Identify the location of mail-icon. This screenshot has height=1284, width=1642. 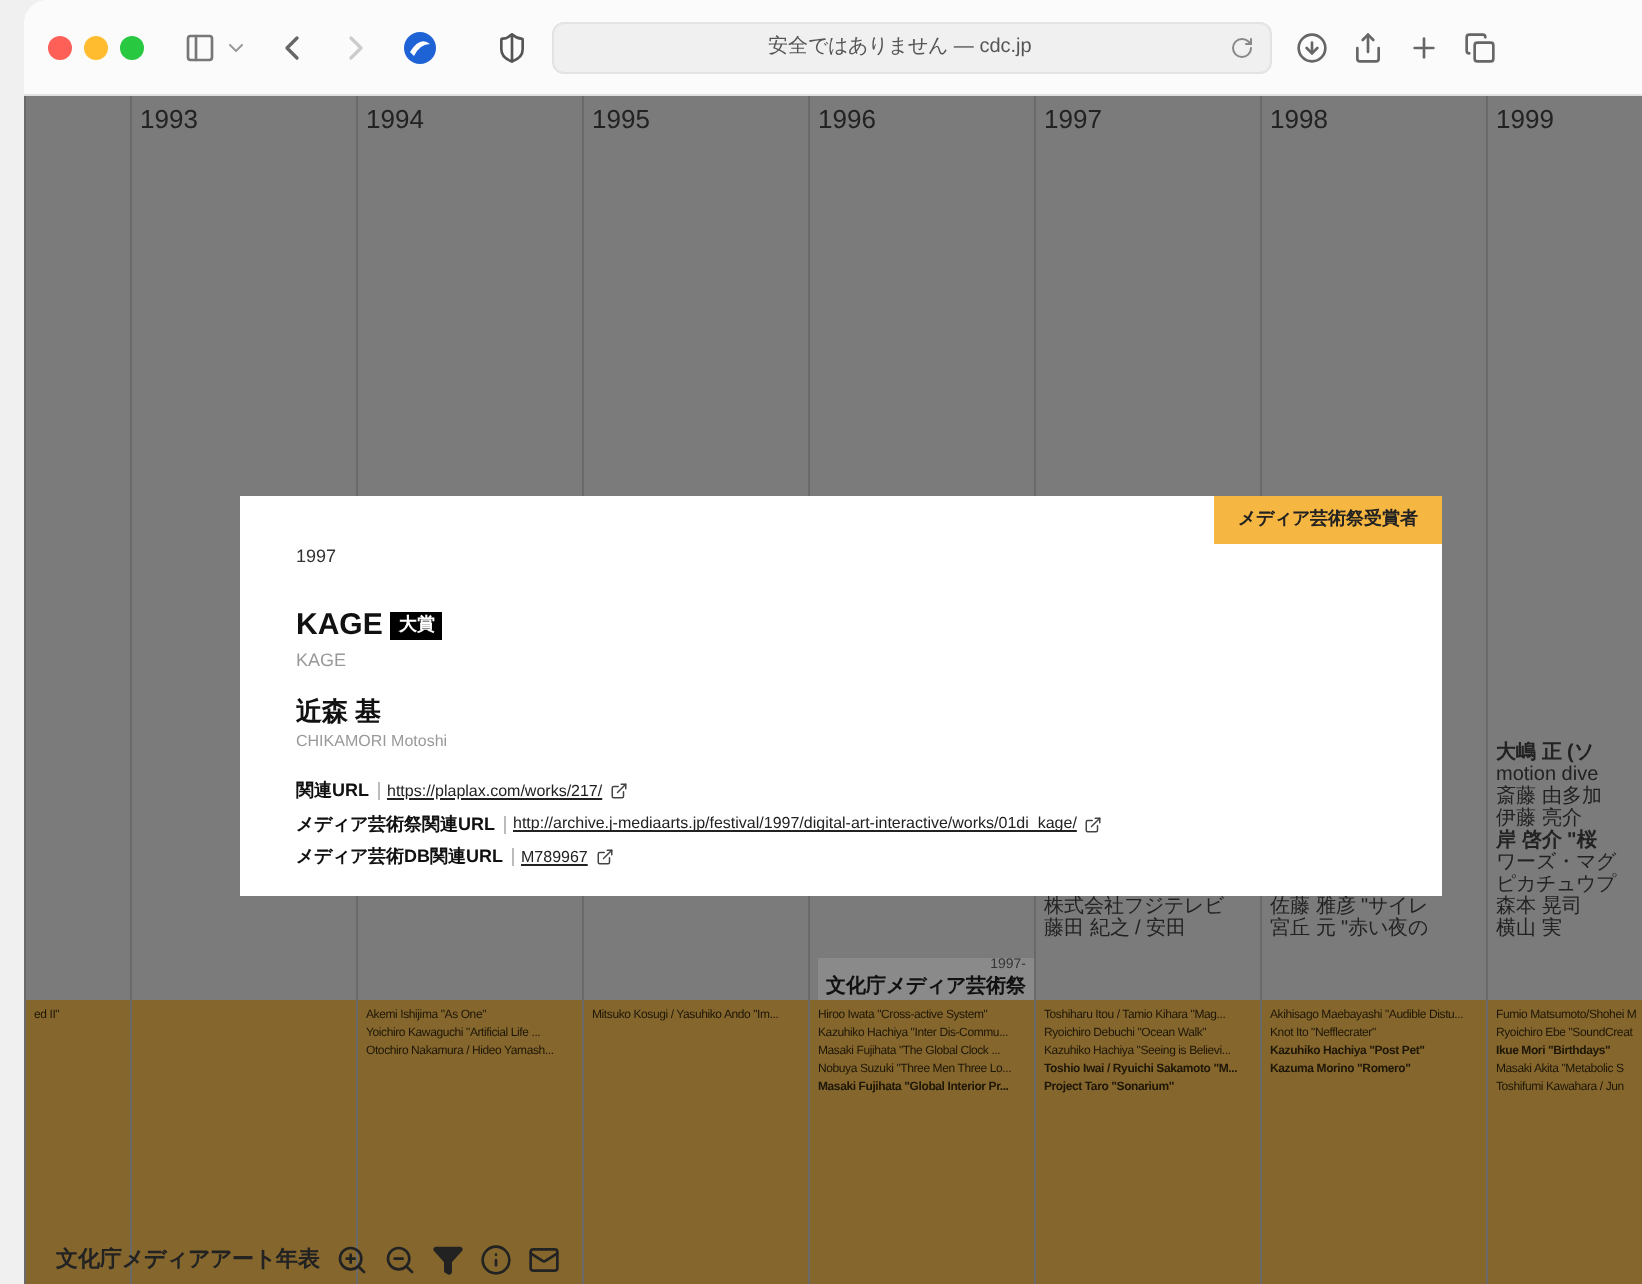
(544, 1259).